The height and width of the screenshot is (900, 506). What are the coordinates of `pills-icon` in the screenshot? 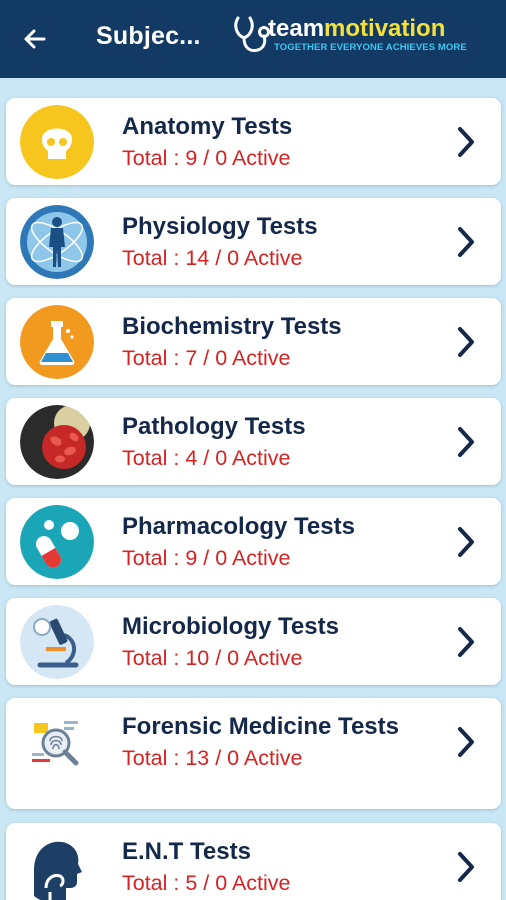 It's located at (57, 542).